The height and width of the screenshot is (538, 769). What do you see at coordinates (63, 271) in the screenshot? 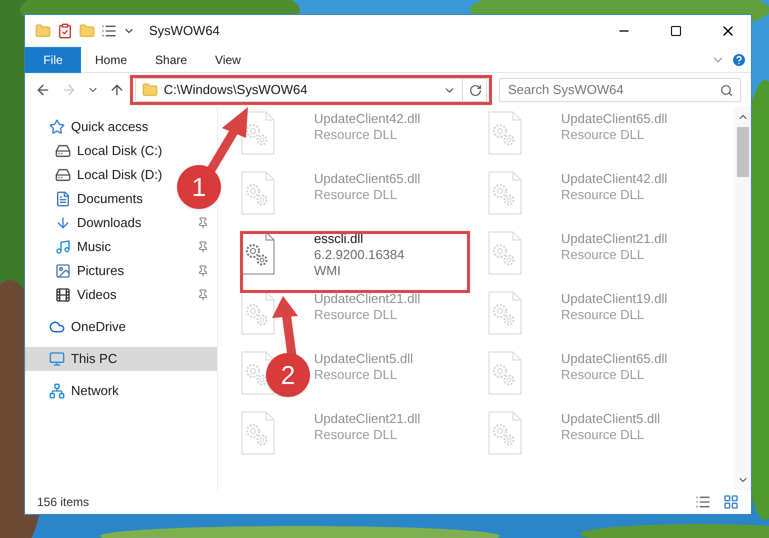
I see `image-icon` at bounding box center [63, 271].